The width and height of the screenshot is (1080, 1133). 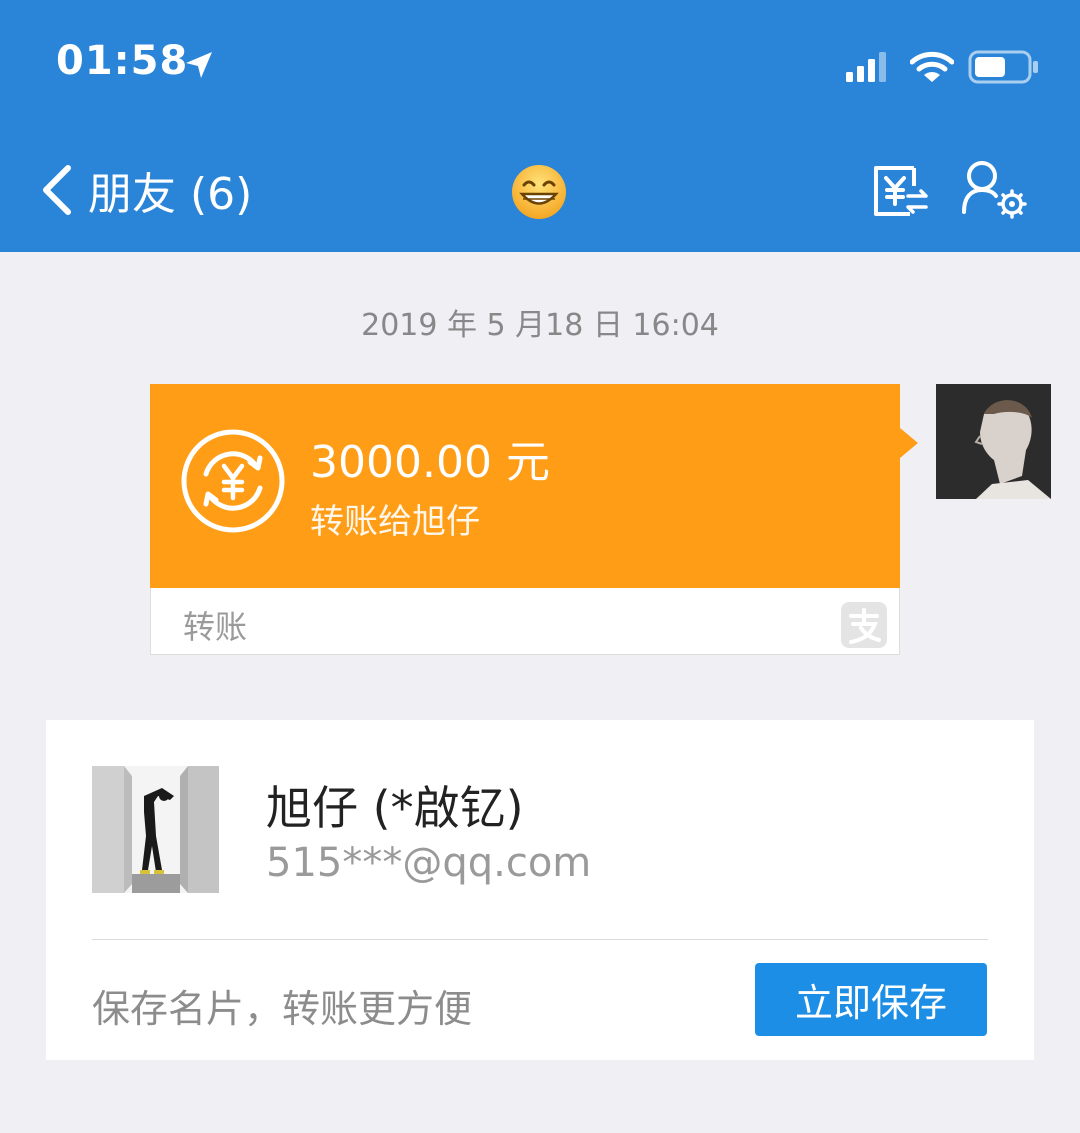 What do you see at coordinates (540, 325) in the screenshot?
I see `chat-timestamp: 2019 年 5 月18 日 16:04` at bounding box center [540, 325].